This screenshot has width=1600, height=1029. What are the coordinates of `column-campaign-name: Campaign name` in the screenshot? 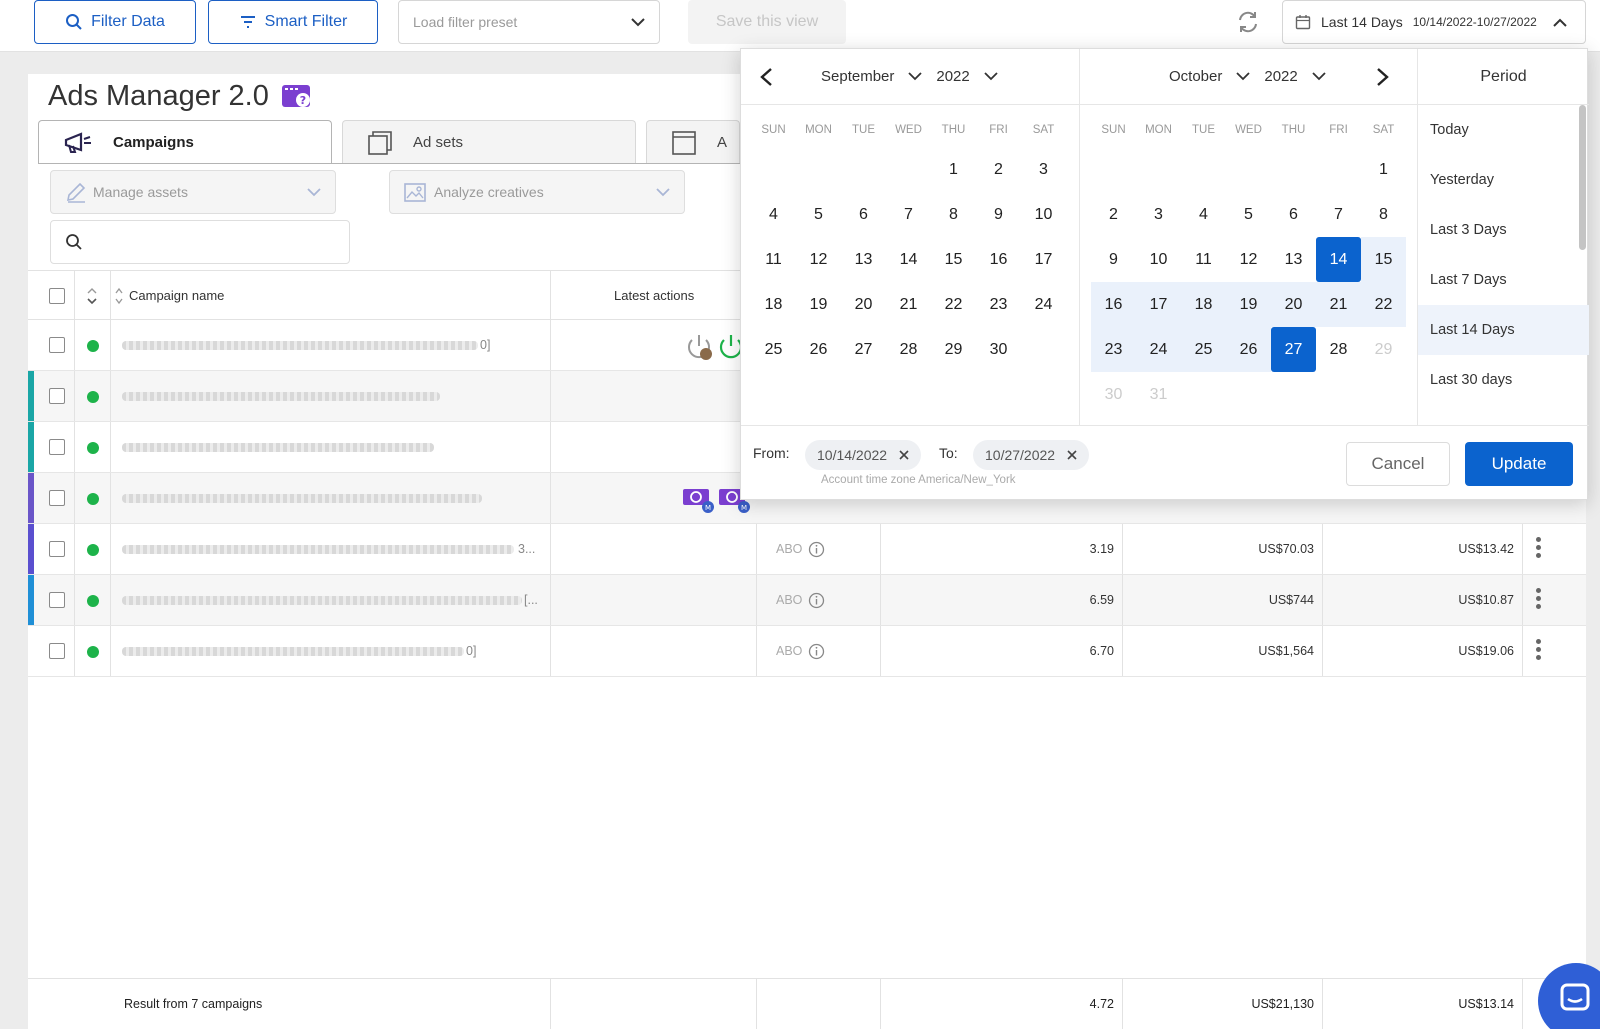 It's located at (176, 295).